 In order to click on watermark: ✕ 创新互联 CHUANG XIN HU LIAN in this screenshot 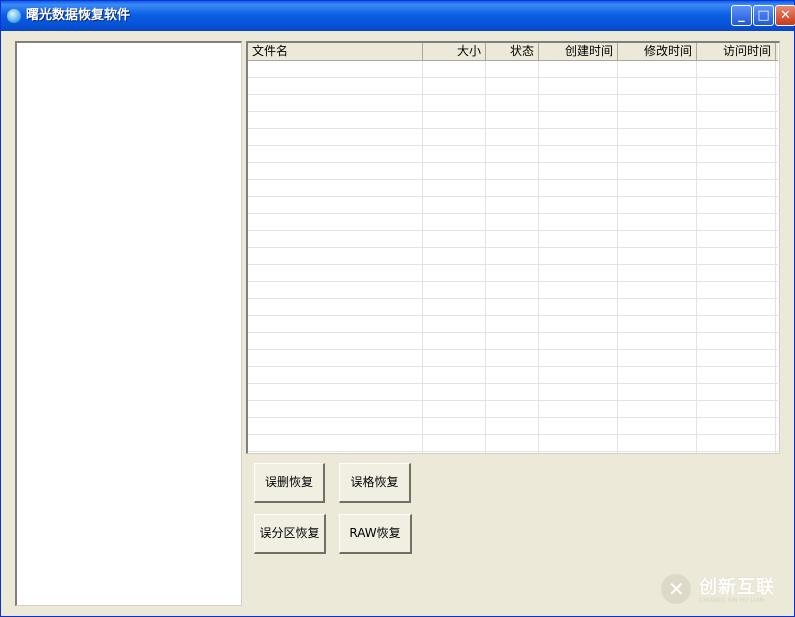, I will do `click(725, 590)`.